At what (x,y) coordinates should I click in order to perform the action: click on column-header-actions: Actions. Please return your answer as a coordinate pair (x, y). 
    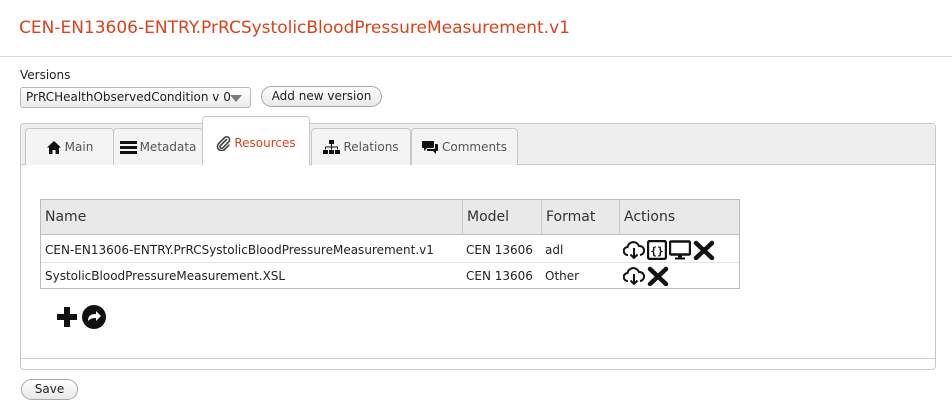
    Looking at the image, I should click on (679, 217).